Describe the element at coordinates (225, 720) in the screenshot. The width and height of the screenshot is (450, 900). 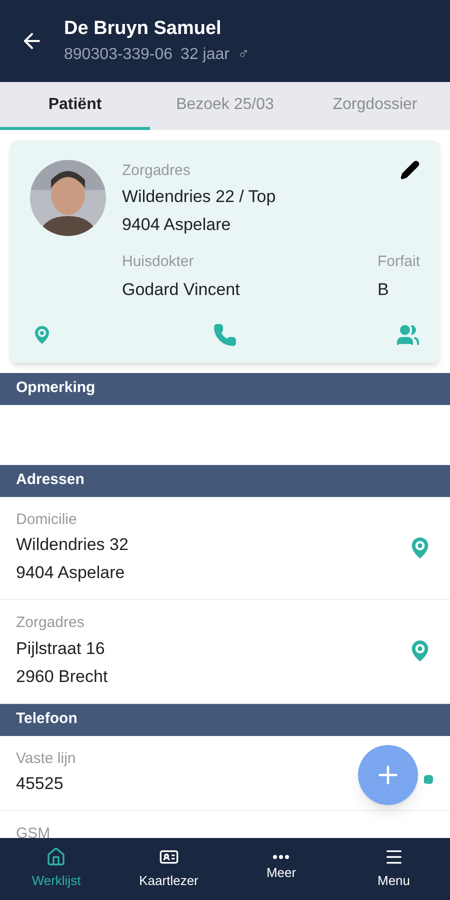
I see `section-header: Telefoon` at that location.